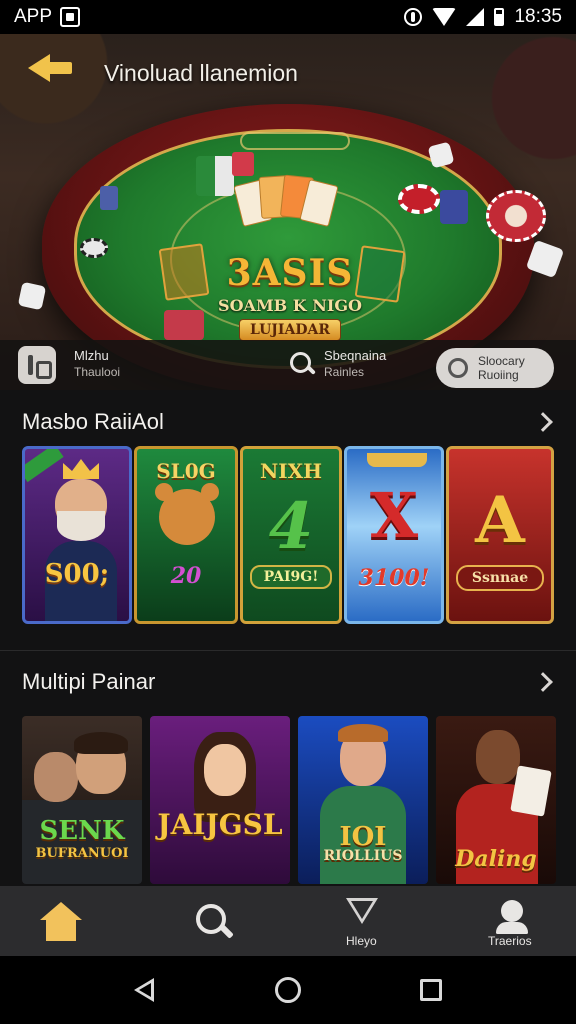 Image resolution: width=576 pixels, height=1024 pixels. Describe the element at coordinates (33, 16) in the screenshot. I see `status-app-label: APP` at that location.